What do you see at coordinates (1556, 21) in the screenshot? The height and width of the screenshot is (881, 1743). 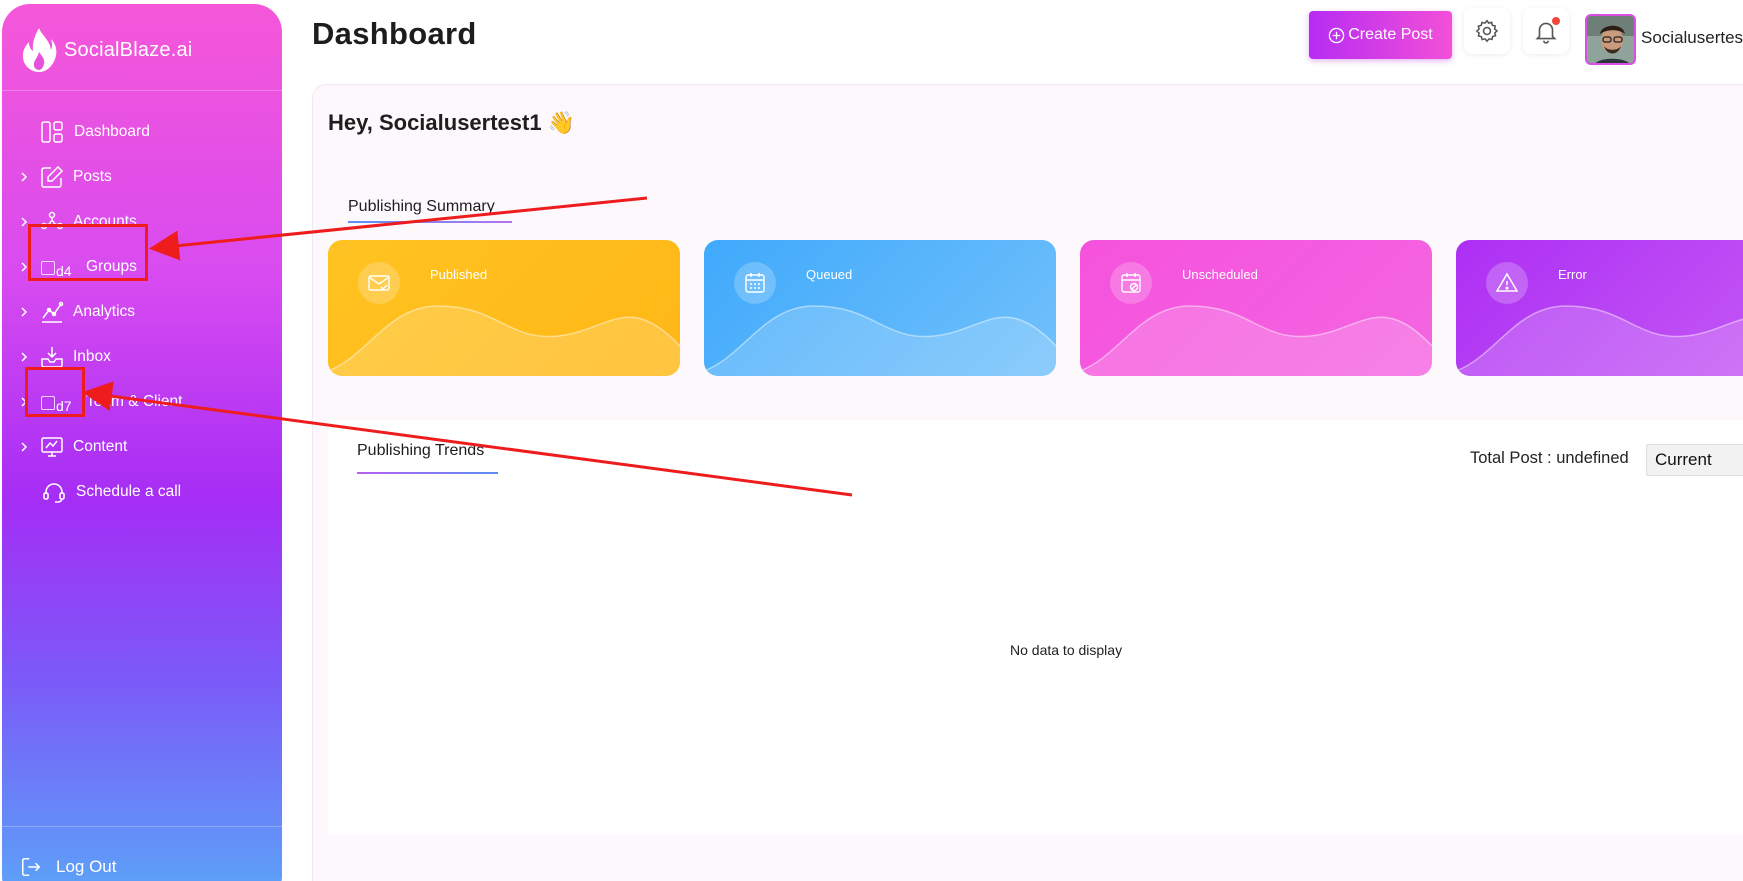 I see `notification-dot` at bounding box center [1556, 21].